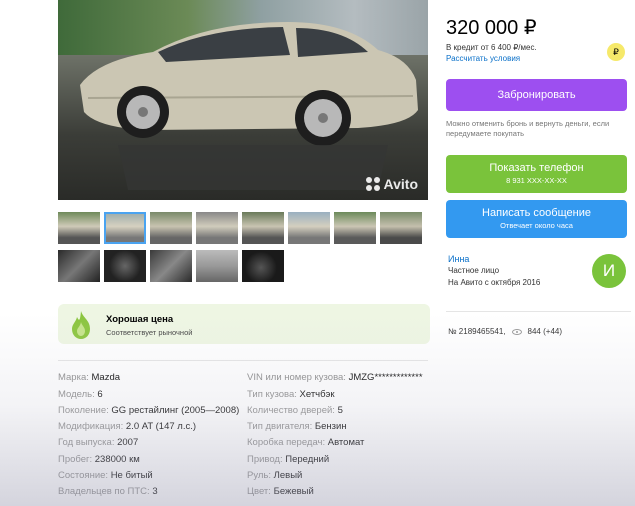  I want to click on ad-number: № 2189465541,, so click(477, 331).